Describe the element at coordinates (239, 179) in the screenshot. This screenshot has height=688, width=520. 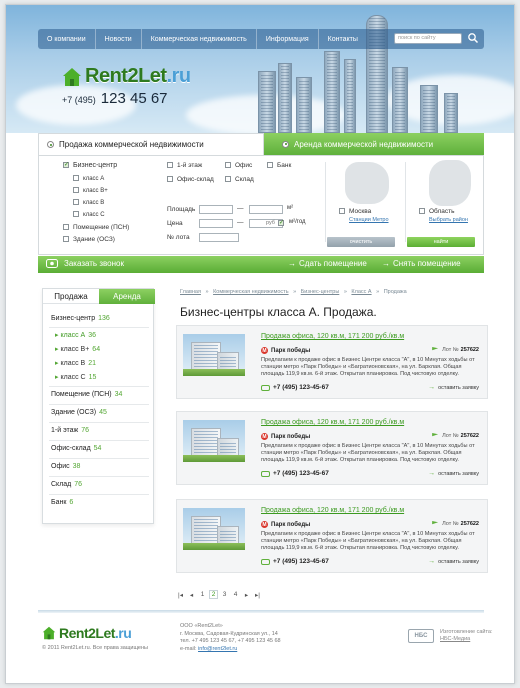
I see `option-warehouse: Склад` at that location.